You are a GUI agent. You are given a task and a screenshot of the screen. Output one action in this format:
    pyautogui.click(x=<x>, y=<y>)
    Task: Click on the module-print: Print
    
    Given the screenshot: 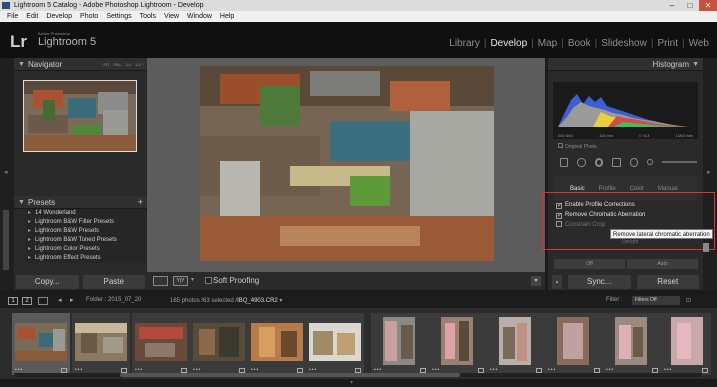 What is the action you would take?
    pyautogui.click(x=667, y=43)
    